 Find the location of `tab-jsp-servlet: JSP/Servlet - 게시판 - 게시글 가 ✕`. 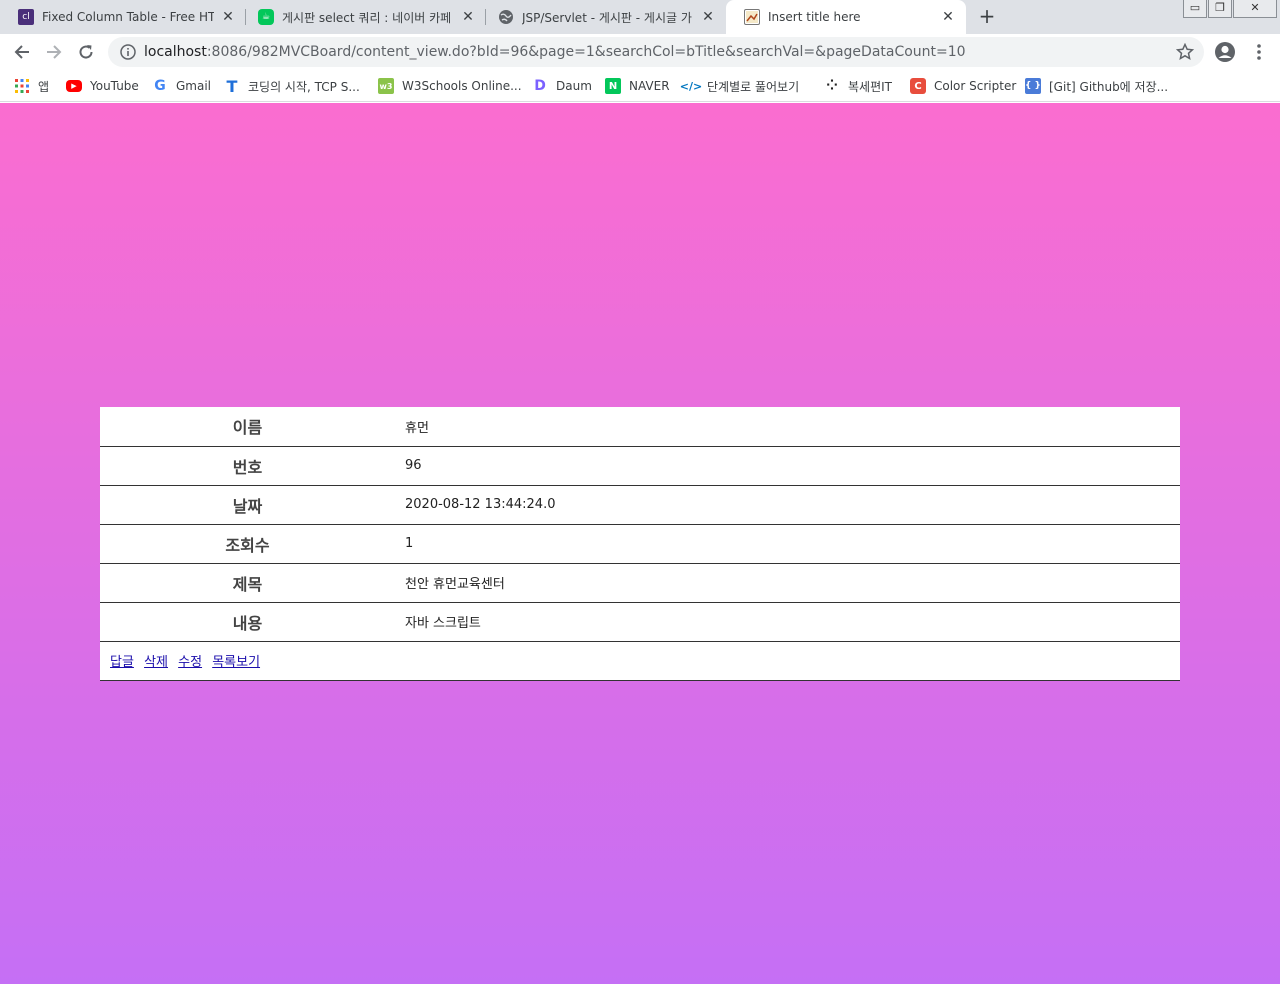

tab-jsp-servlet: JSP/Servlet - 게시판 - 게시글 가 ✕ is located at coordinates (603, 17).